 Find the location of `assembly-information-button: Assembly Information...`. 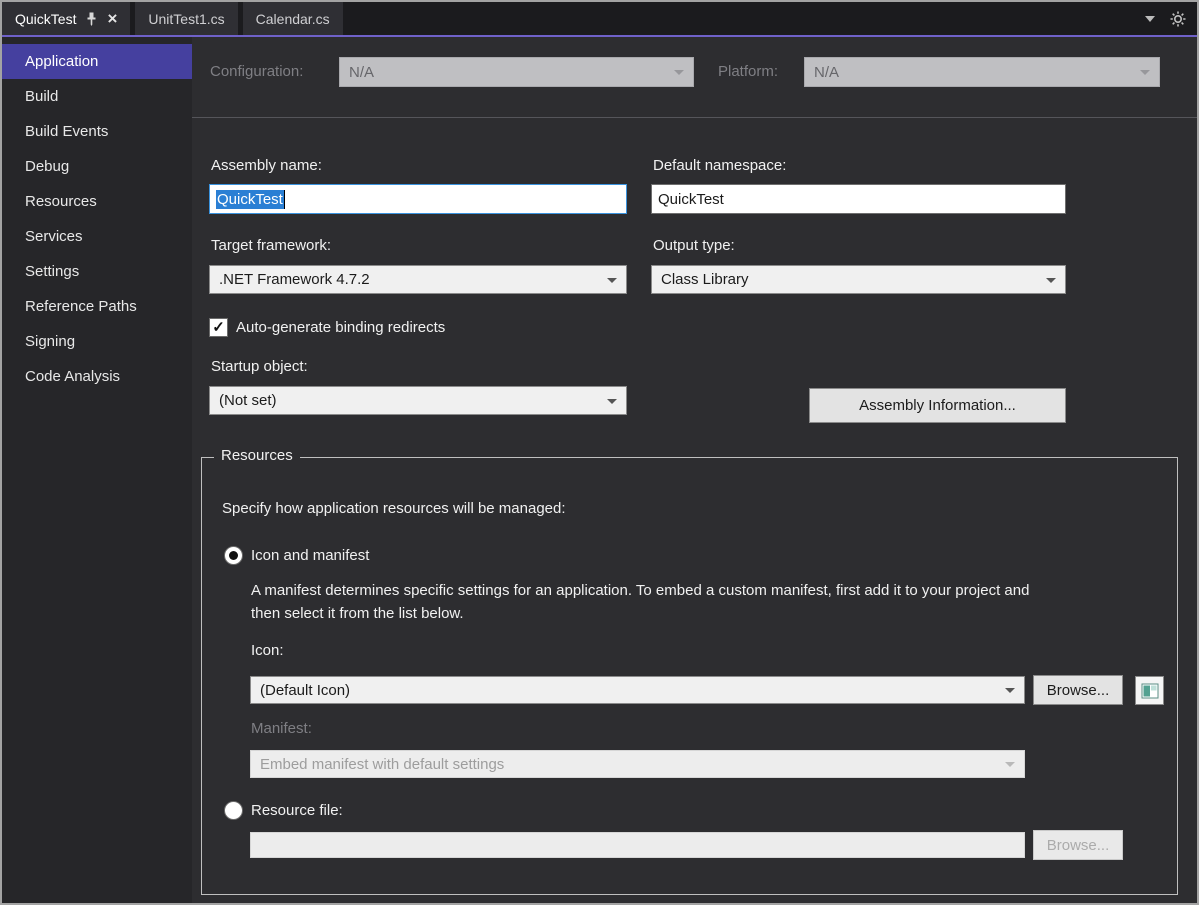

assembly-information-button: Assembly Information... is located at coordinates (937, 405).